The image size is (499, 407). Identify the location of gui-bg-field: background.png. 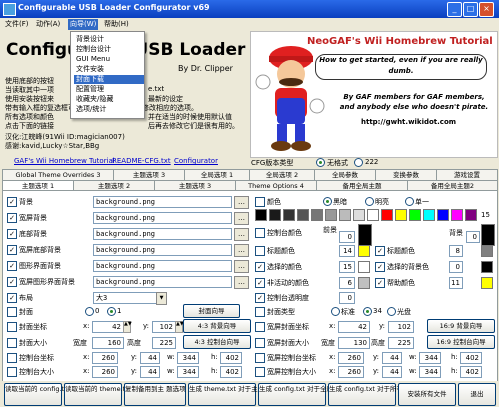
(162, 266).